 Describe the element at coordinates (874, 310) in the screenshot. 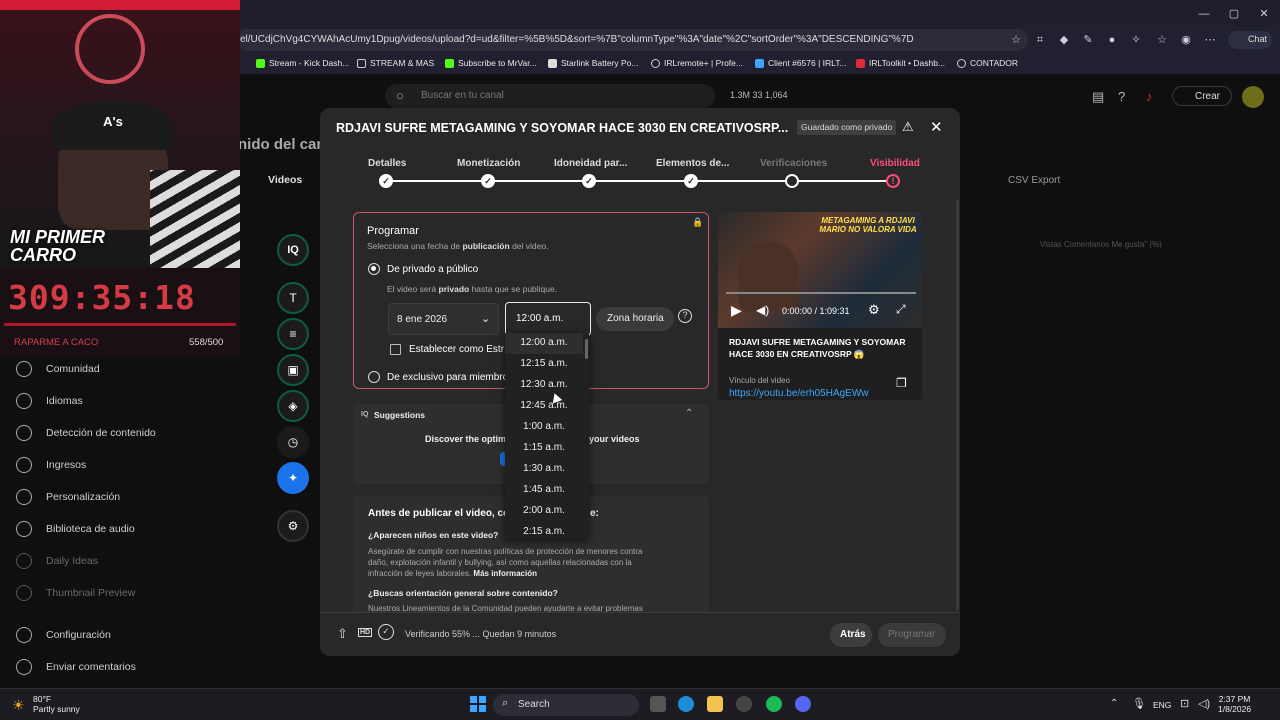

I see `settings-icon: ⚙` at that location.